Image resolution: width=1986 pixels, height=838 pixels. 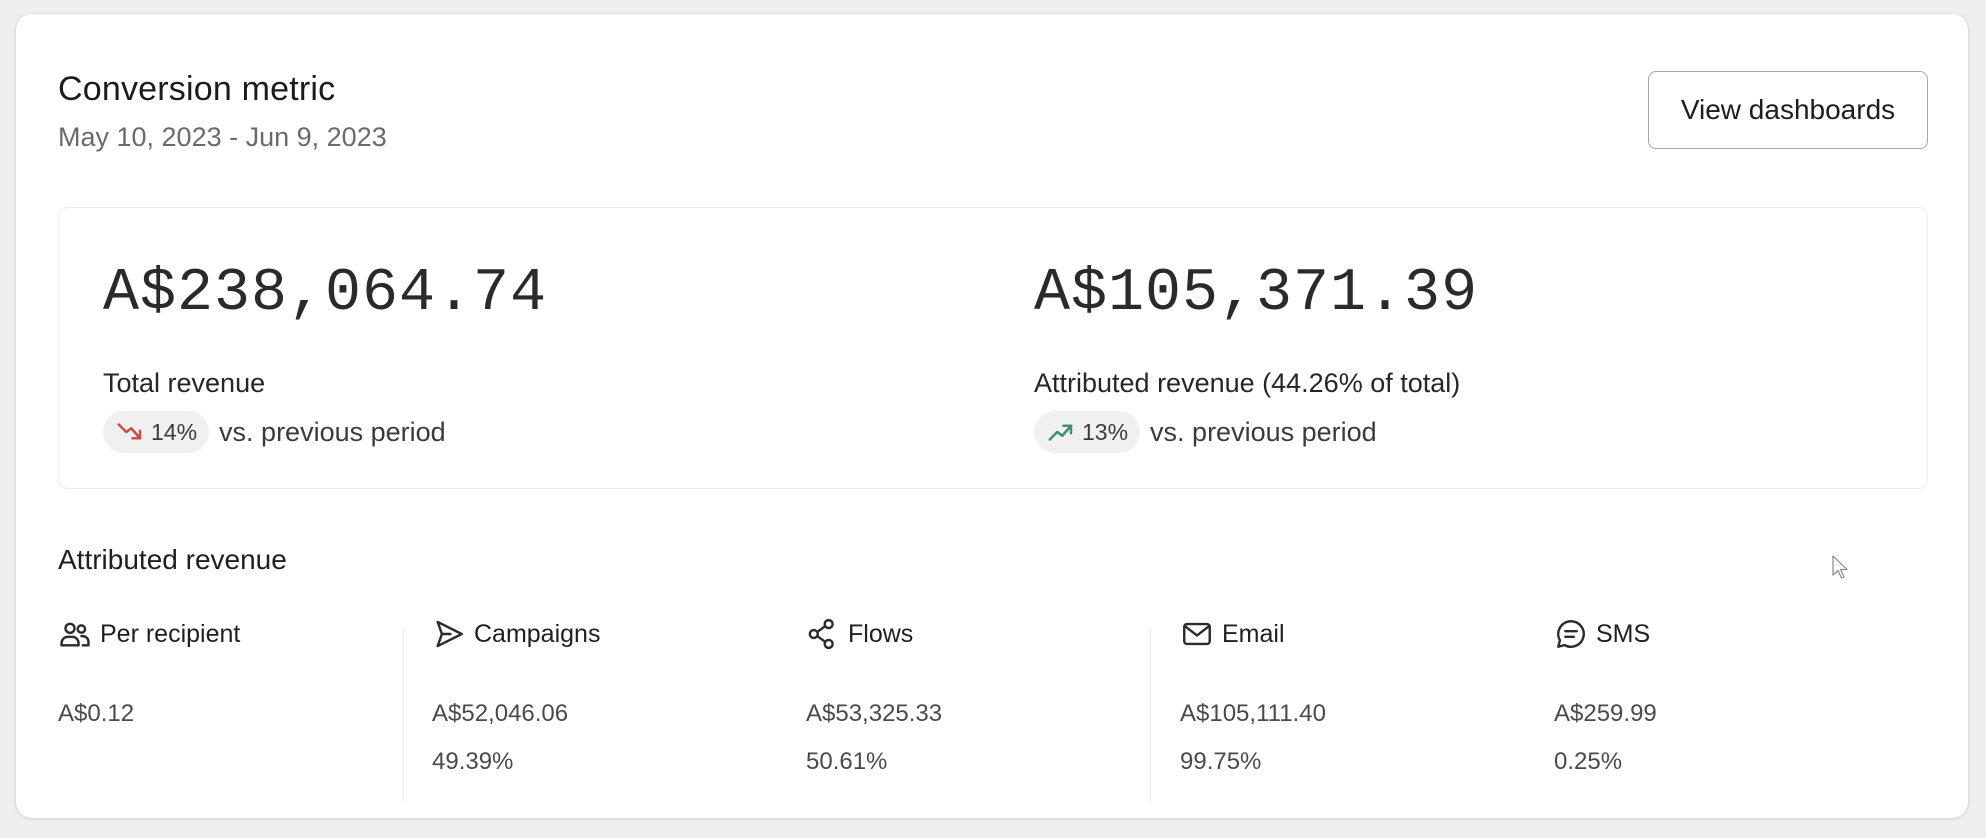 What do you see at coordinates (325, 294) in the screenshot?
I see `total-revenue-value: A$238,064.74` at bounding box center [325, 294].